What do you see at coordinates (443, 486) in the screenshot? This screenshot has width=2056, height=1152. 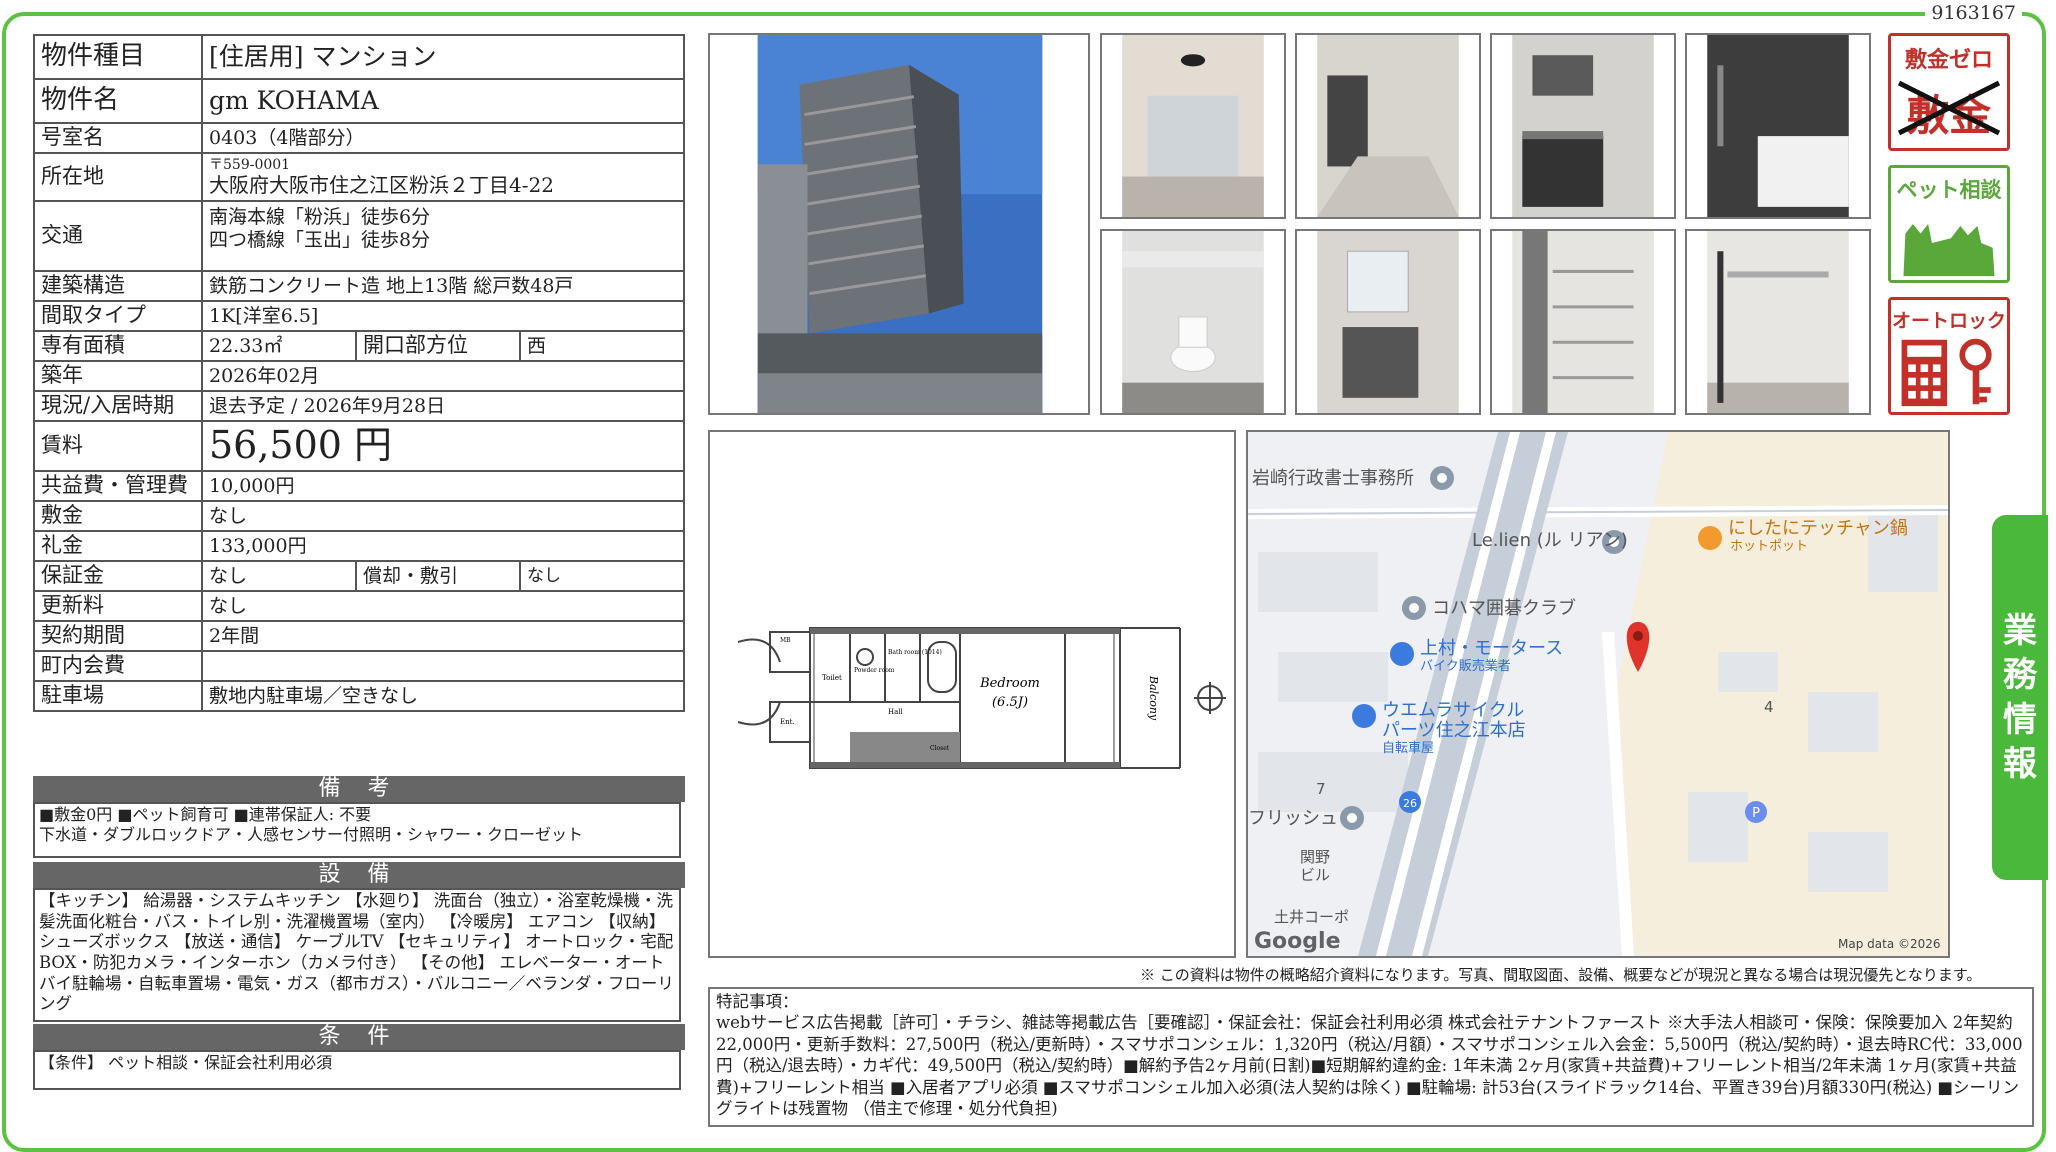 I see `fee-value: 10,000円` at bounding box center [443, 486].